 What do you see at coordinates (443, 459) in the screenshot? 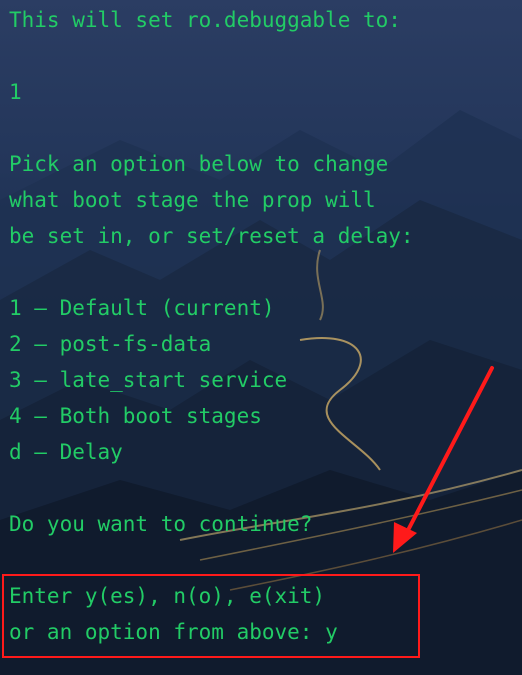
I see `annotation-arrow-icon` at bounding box center [443, 459].